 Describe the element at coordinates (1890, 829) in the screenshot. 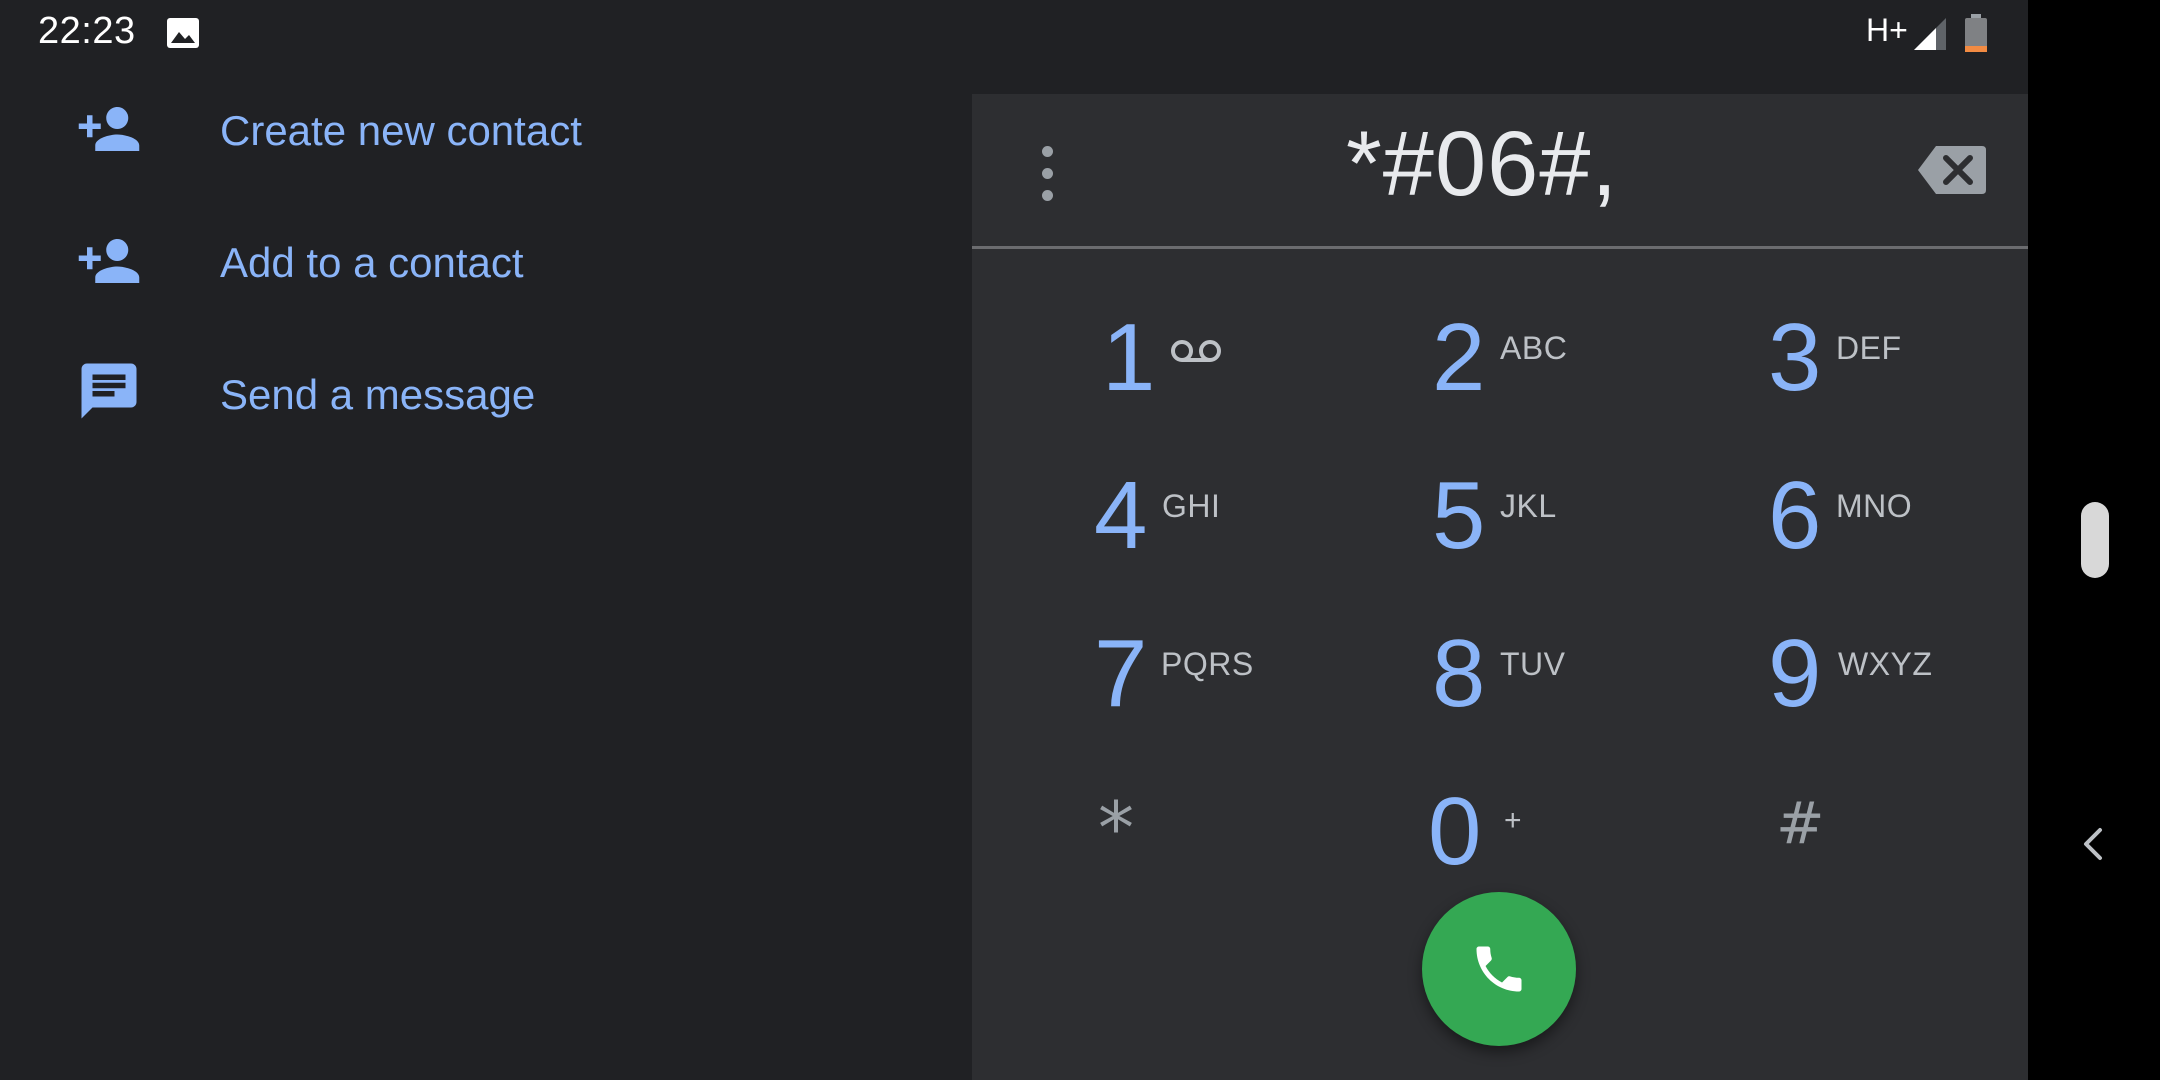

I see `key-hash: #` at that location.